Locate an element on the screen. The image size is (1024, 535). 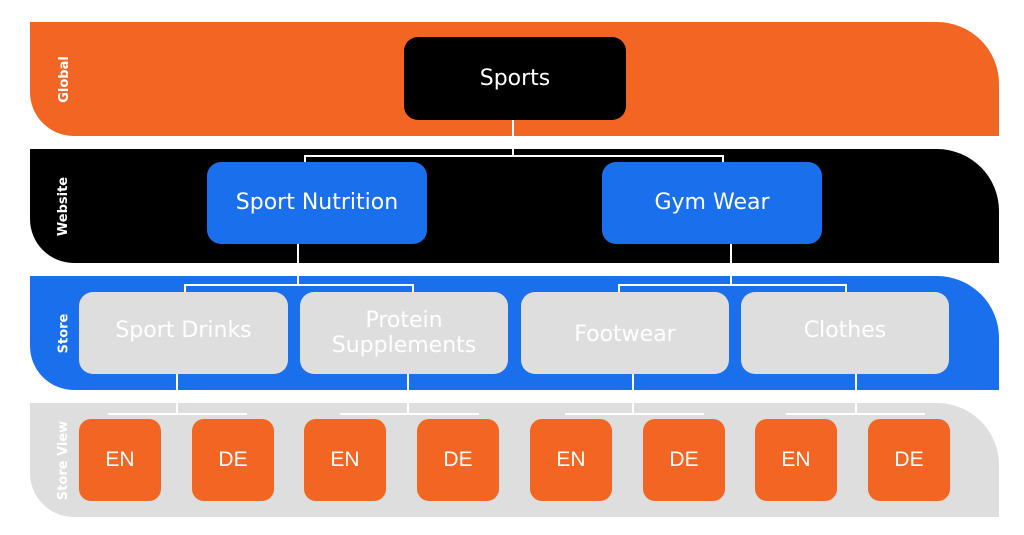
store-node-clothes: Clothes is located at coordinates (845, 333).